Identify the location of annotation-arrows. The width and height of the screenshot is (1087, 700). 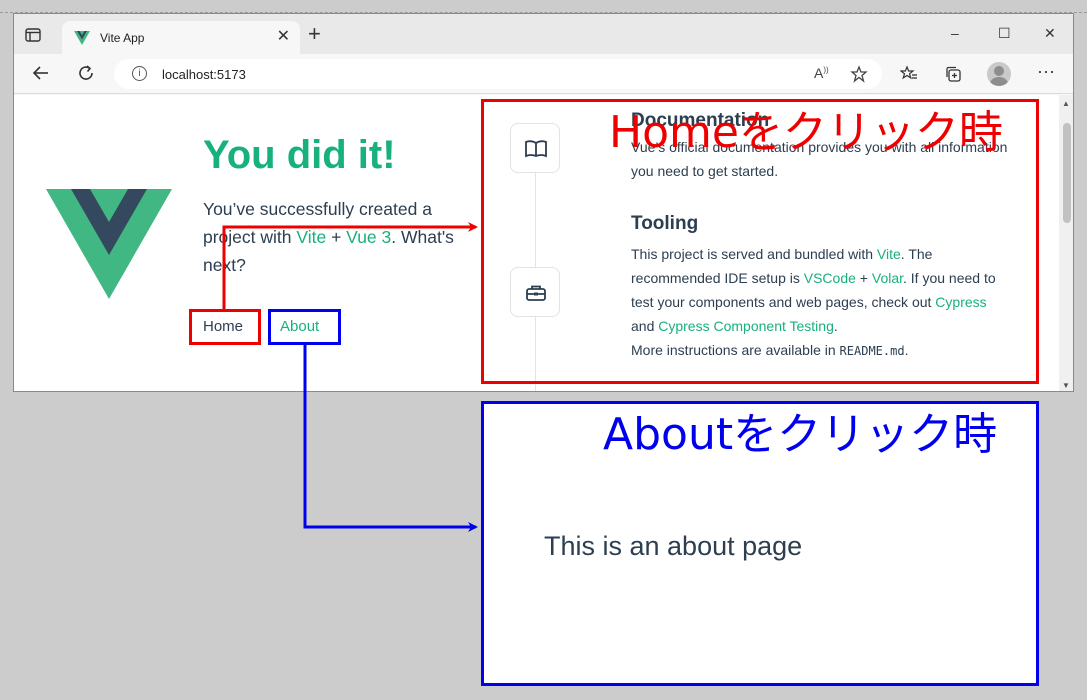
(350, 377).